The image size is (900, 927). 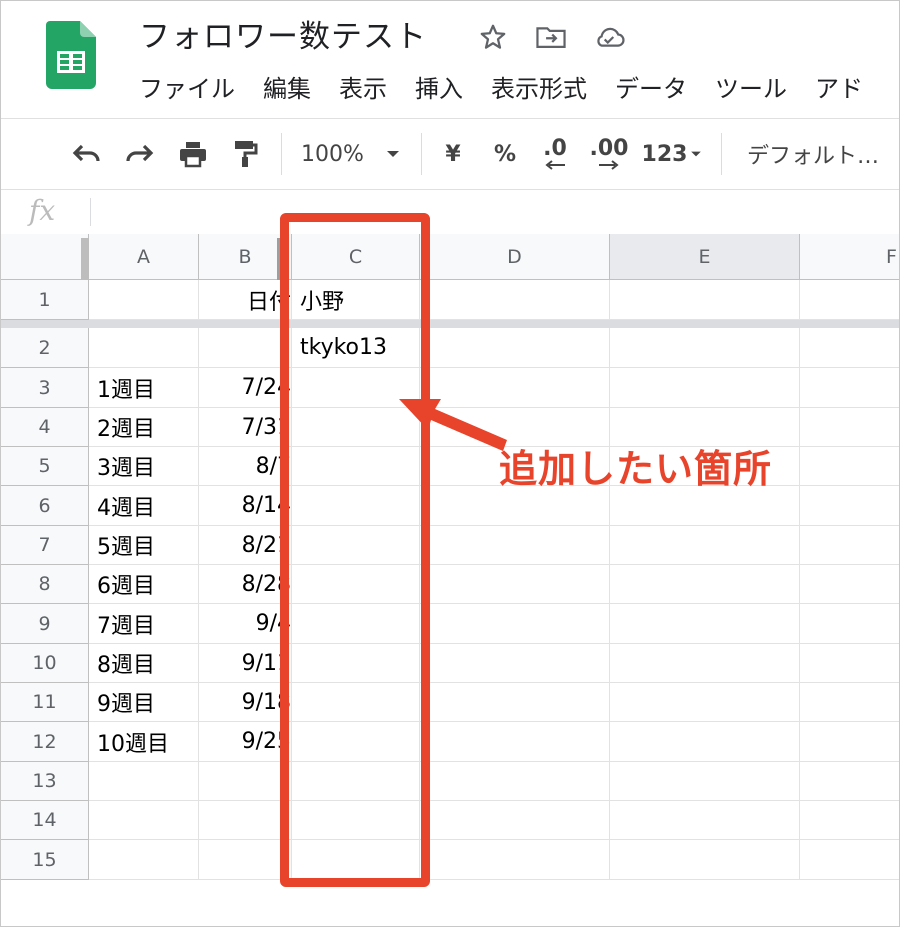 I want to click on cell-f4, so click(x=849, y=427).